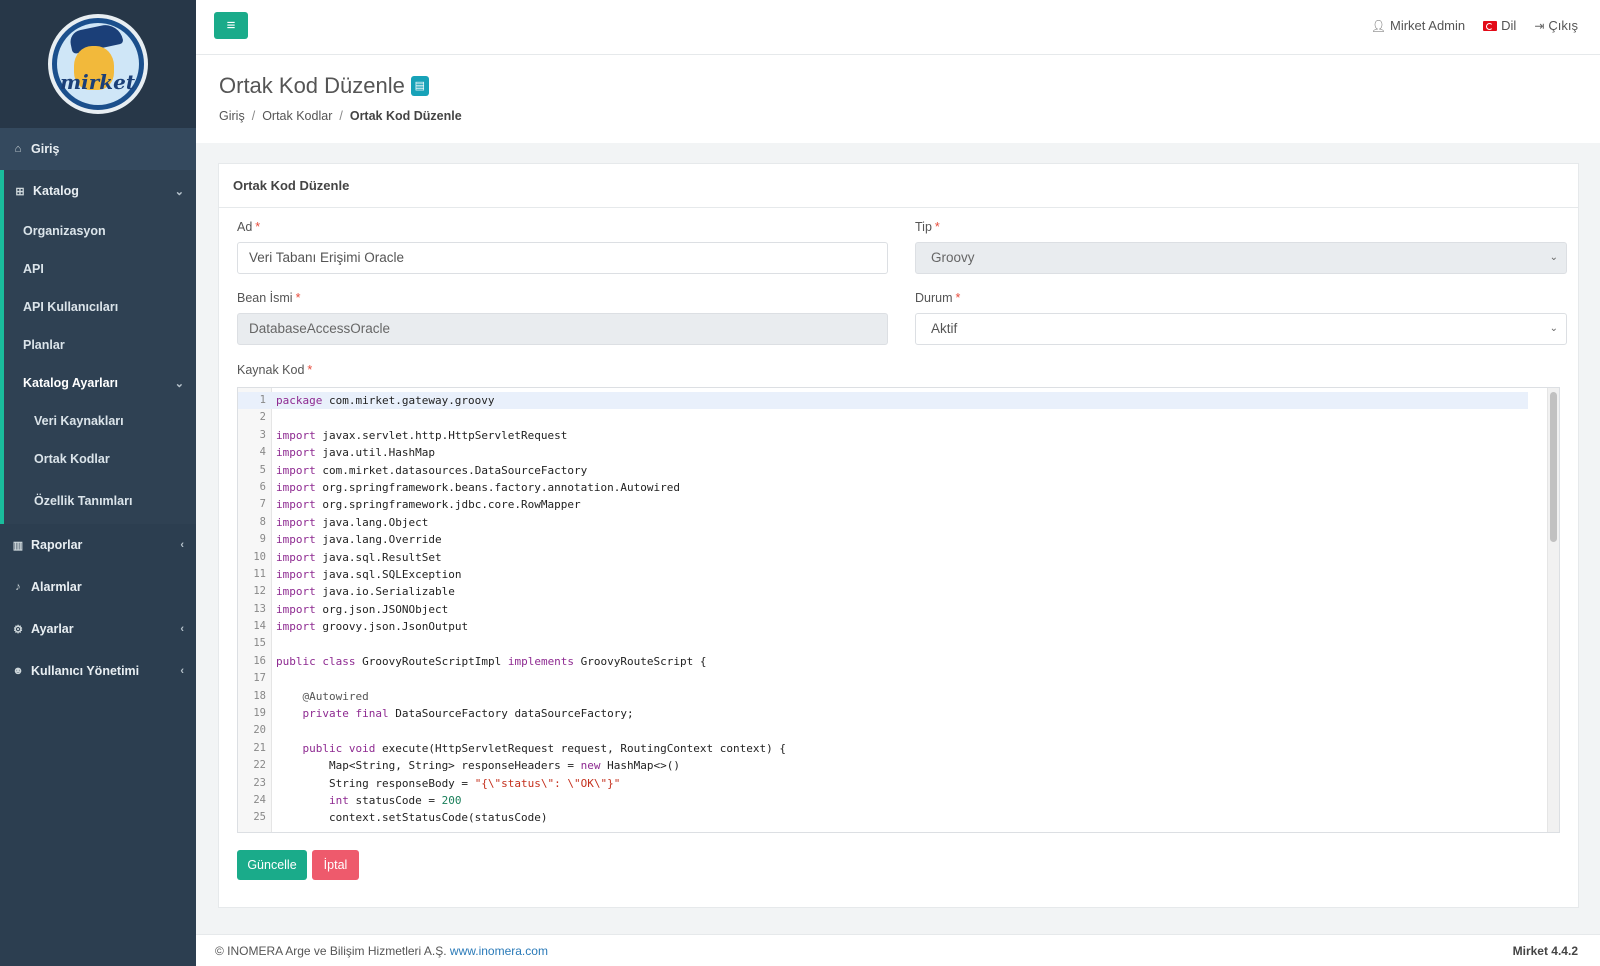 This screenshot has width=1600, height=966. What do you see at coordinates (883, 591) in the screenshot?
I see `code-line: 12 import java.io.Serializable` at bounding box center [883, 591].